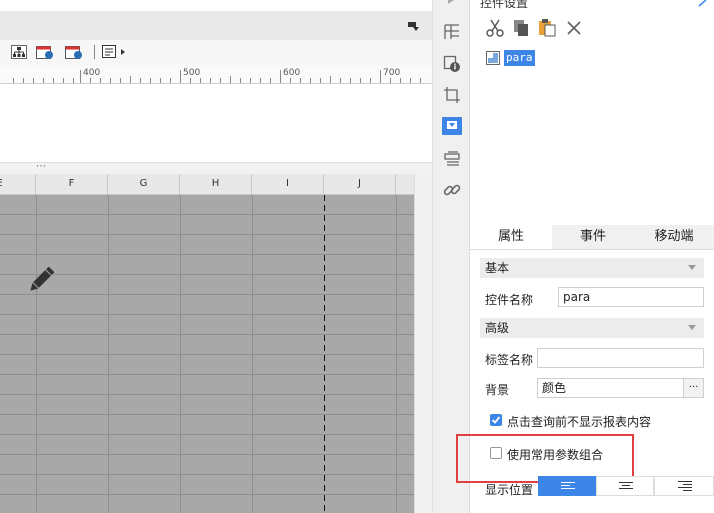 The image size is (714, 513). Describe the element at coordinates (19, 52) in the screenshot. I see `hierarchy-icon` at that location.